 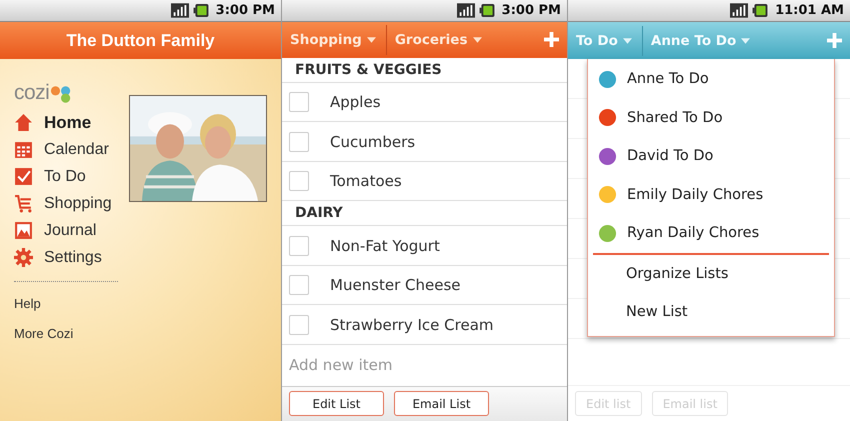 What do you see at coordinates (32, 93) in the screenshot?
I see `logo-text: cozi` at bounding box center [32, 93].